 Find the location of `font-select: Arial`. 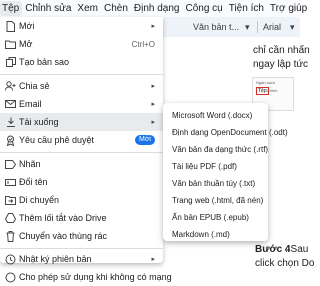

font-select: Arial is located at coordinates (272, 27).